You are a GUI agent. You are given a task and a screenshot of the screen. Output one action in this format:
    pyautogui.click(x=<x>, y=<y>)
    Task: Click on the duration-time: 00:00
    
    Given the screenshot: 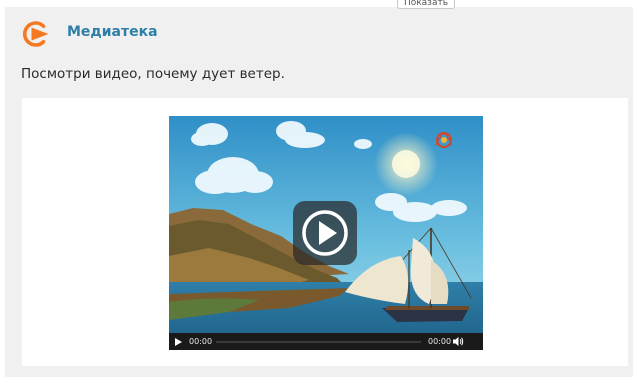 What is the action you would take?
    pyautogui.click(x=440, y=341)
    